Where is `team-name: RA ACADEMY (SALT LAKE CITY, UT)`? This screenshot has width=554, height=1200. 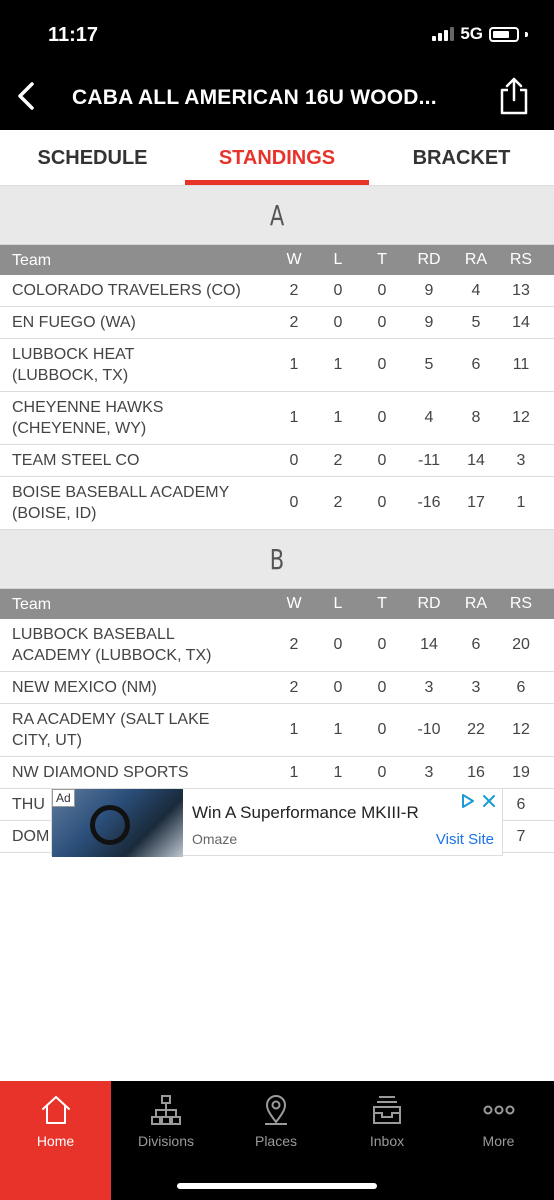
team-name: RA ACADEMY (SALT LAKE CITY, UT) is located at coordinates (111, 730).